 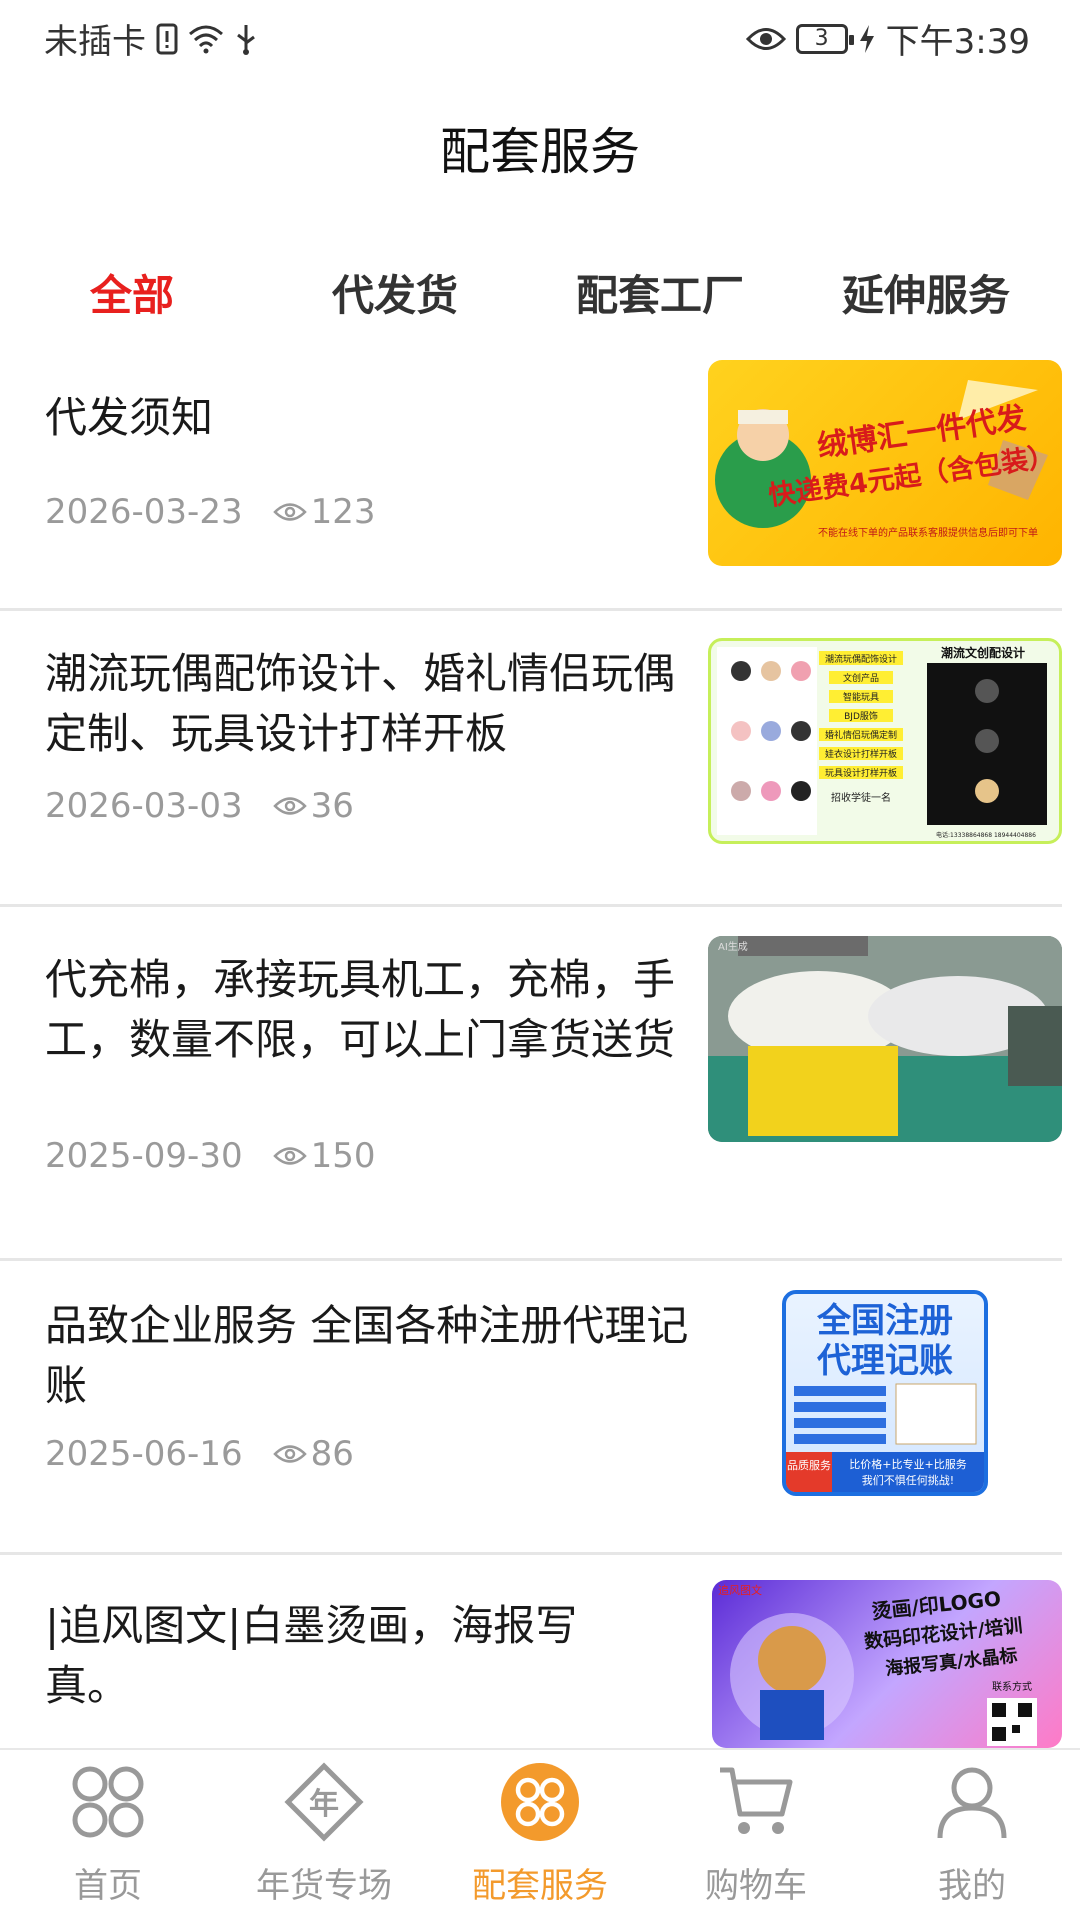 What do you see at coordinates (885, 1039) in the screenshot?
I see `item-thumbnail: AI生成` at bounding box center [885, 1039].